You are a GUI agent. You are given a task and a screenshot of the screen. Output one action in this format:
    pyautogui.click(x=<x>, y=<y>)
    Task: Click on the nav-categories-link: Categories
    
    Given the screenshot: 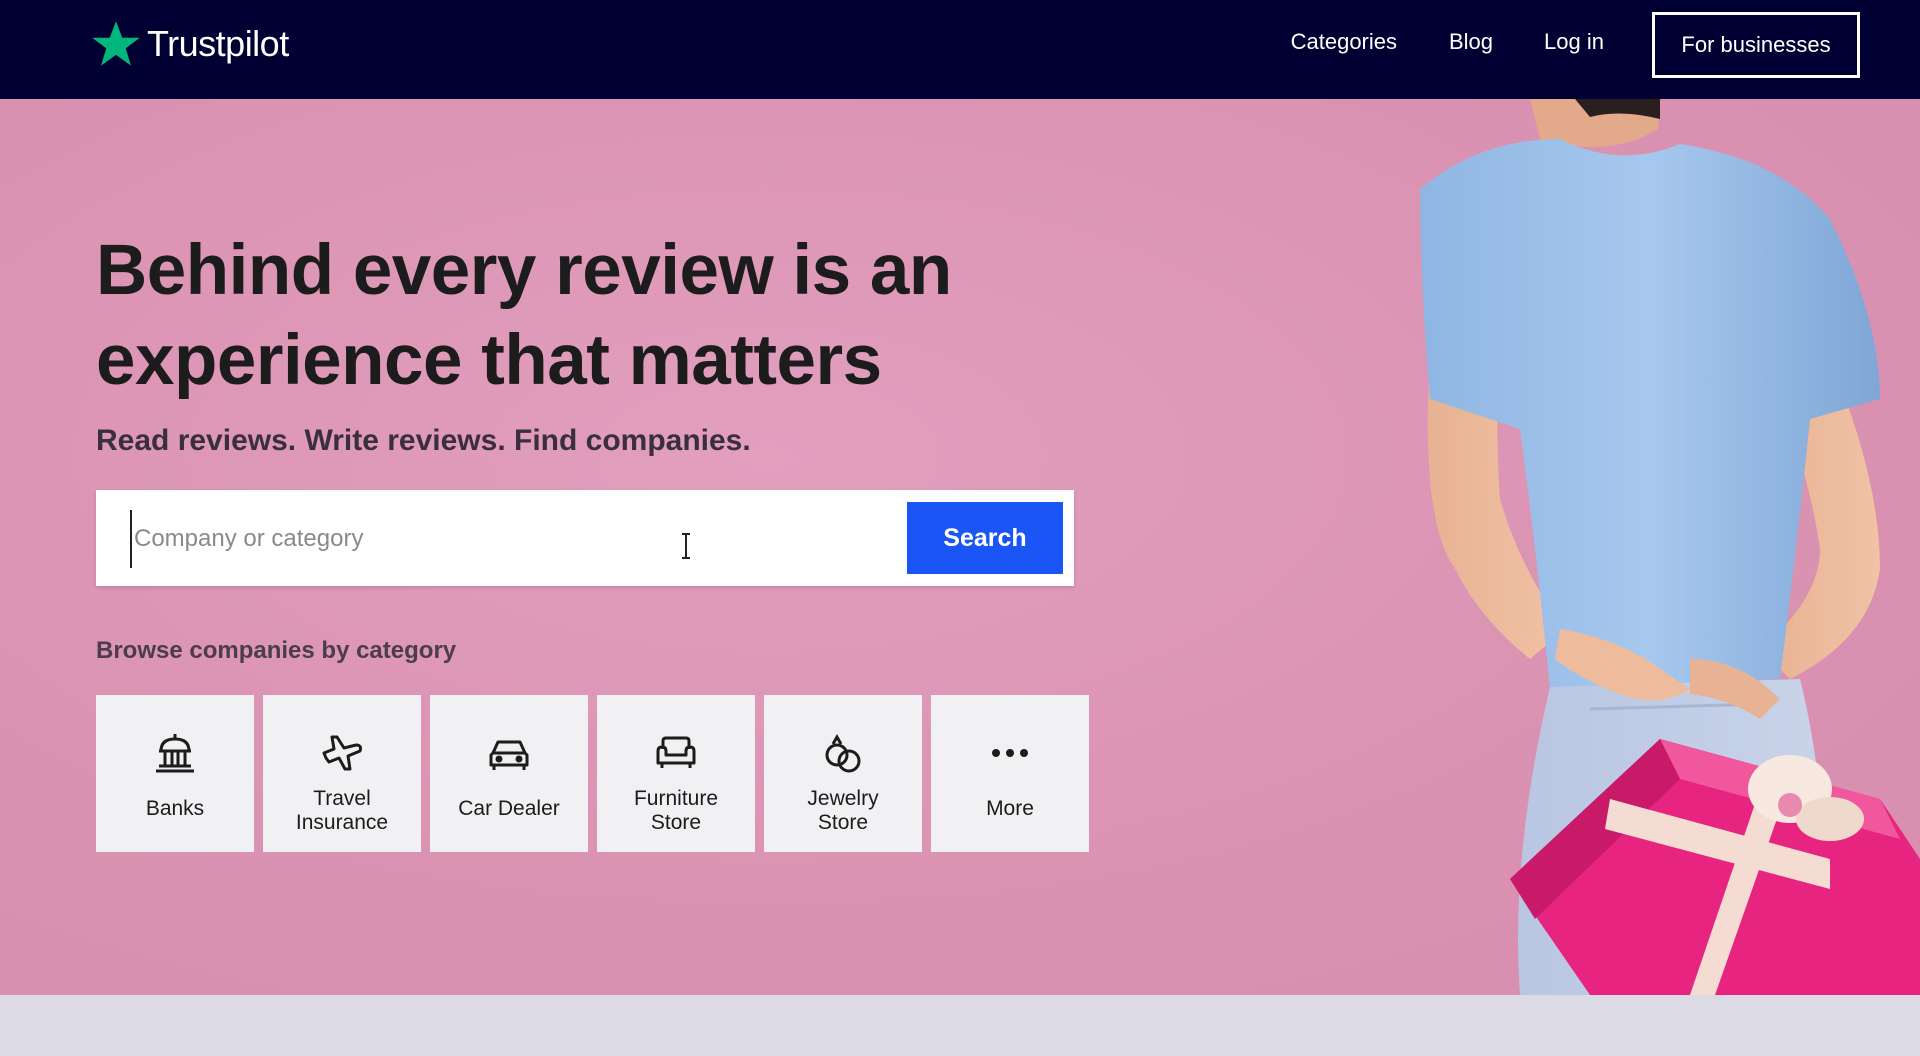 What is the action you would take?
    pyautogui.click(x=1344, y=42)
    